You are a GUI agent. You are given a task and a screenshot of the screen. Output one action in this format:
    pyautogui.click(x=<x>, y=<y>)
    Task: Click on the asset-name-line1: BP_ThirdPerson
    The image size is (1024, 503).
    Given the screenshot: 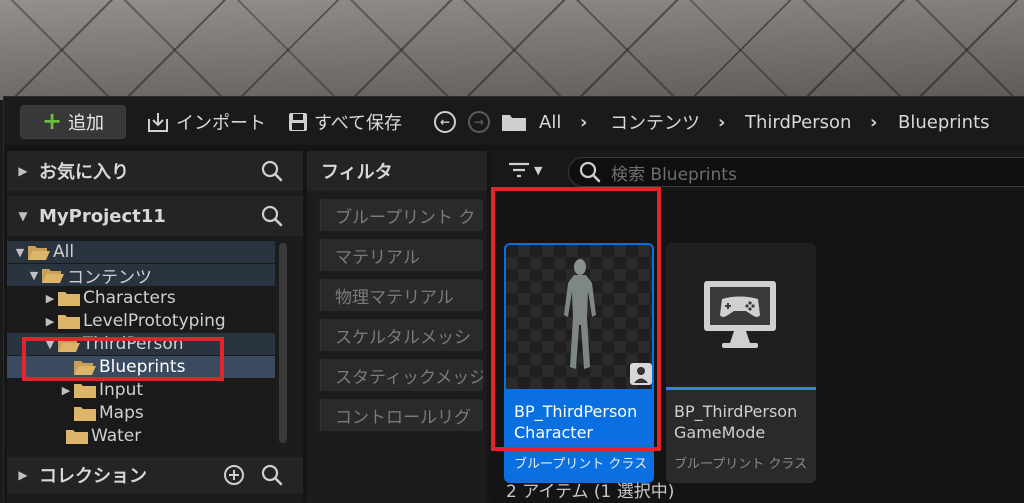 What is the action you would take?
    pyautogui.click(x=736, y=411)
    